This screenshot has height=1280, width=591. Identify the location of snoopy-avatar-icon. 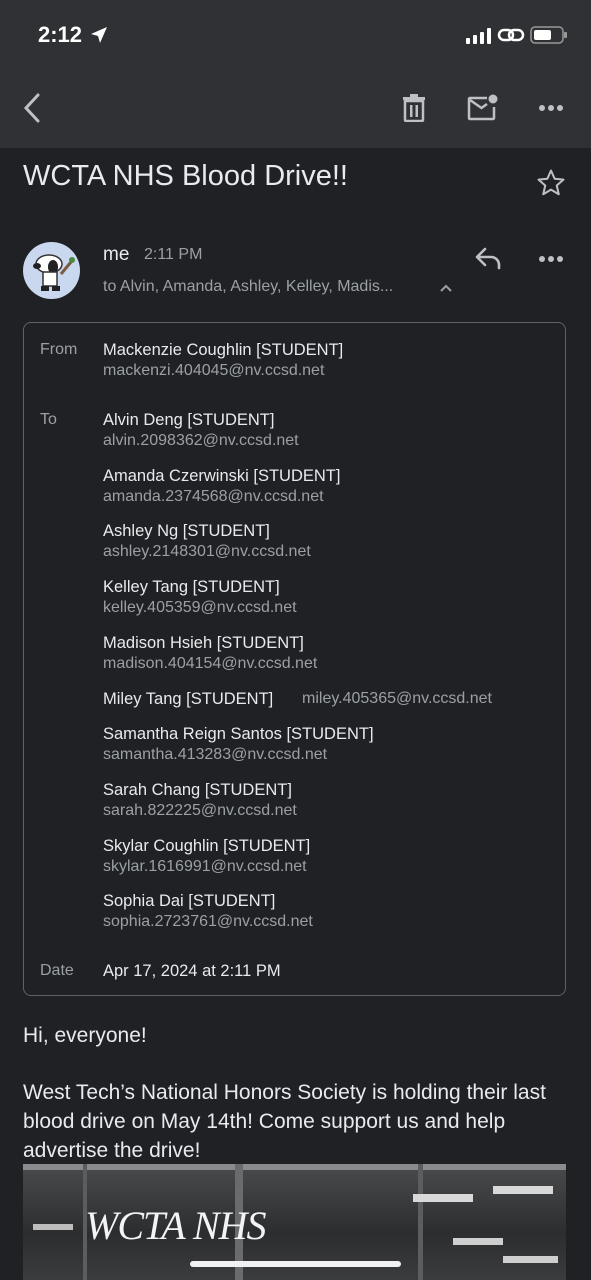
(54, 272).